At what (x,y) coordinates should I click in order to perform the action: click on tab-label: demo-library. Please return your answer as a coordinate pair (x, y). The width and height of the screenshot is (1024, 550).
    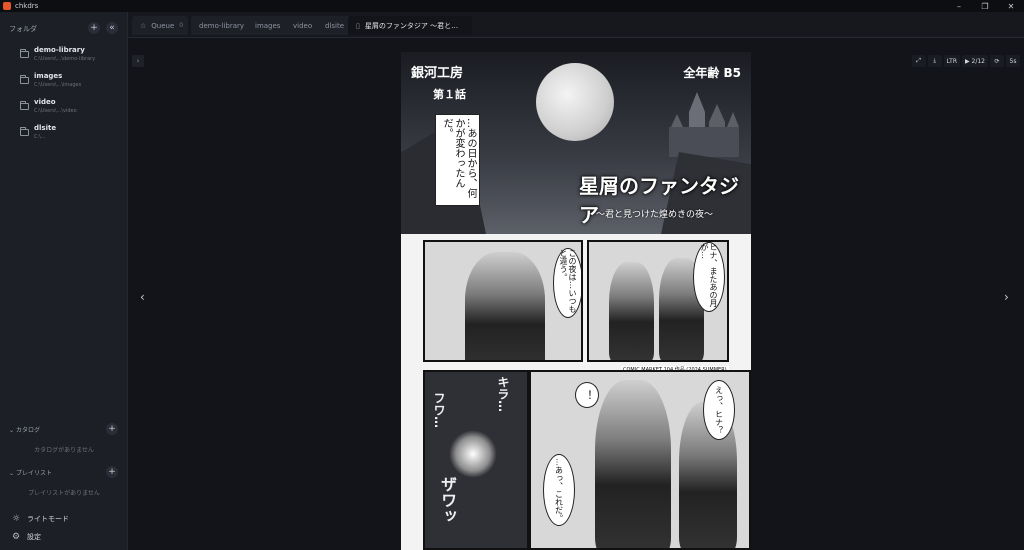
    Looking at the image, I should click on (222, 25).